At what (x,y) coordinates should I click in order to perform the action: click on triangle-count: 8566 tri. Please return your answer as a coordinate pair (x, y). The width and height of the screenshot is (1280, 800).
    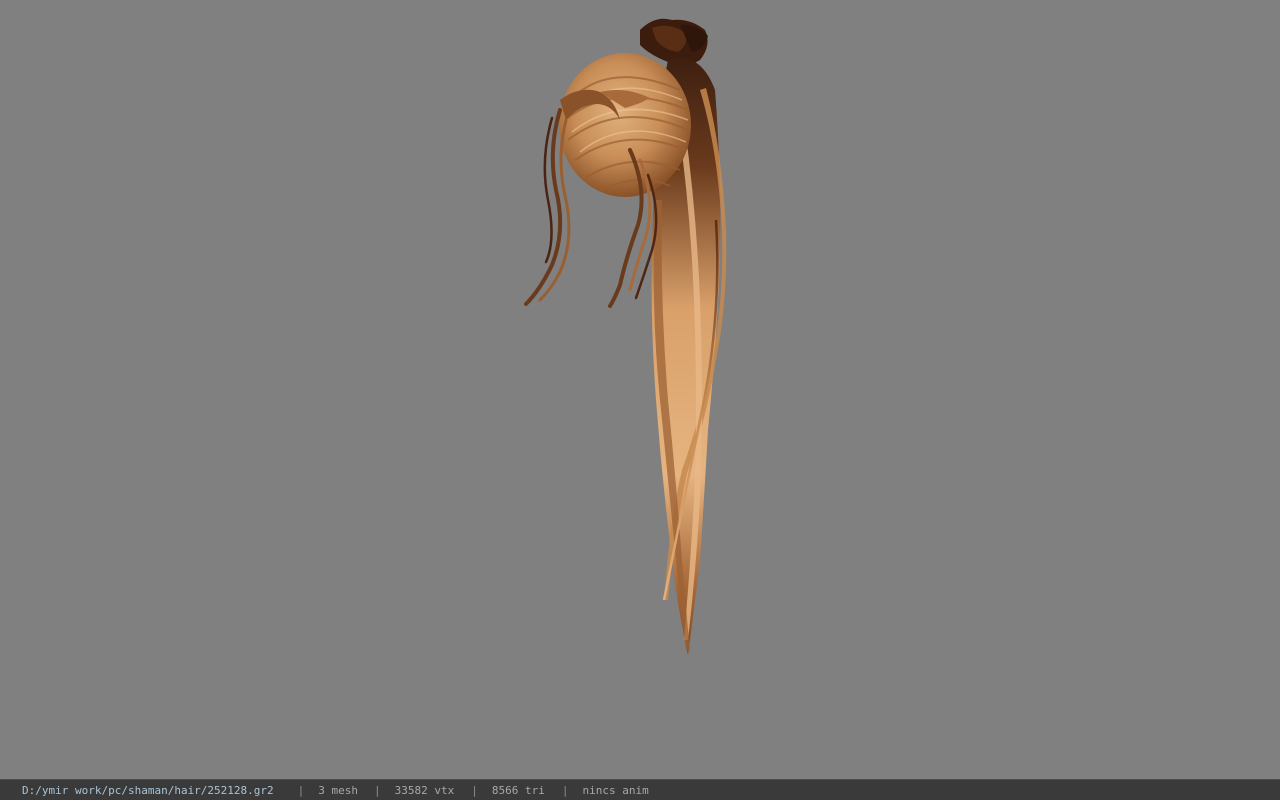
    Looking at the image, I should click on (518, 790).